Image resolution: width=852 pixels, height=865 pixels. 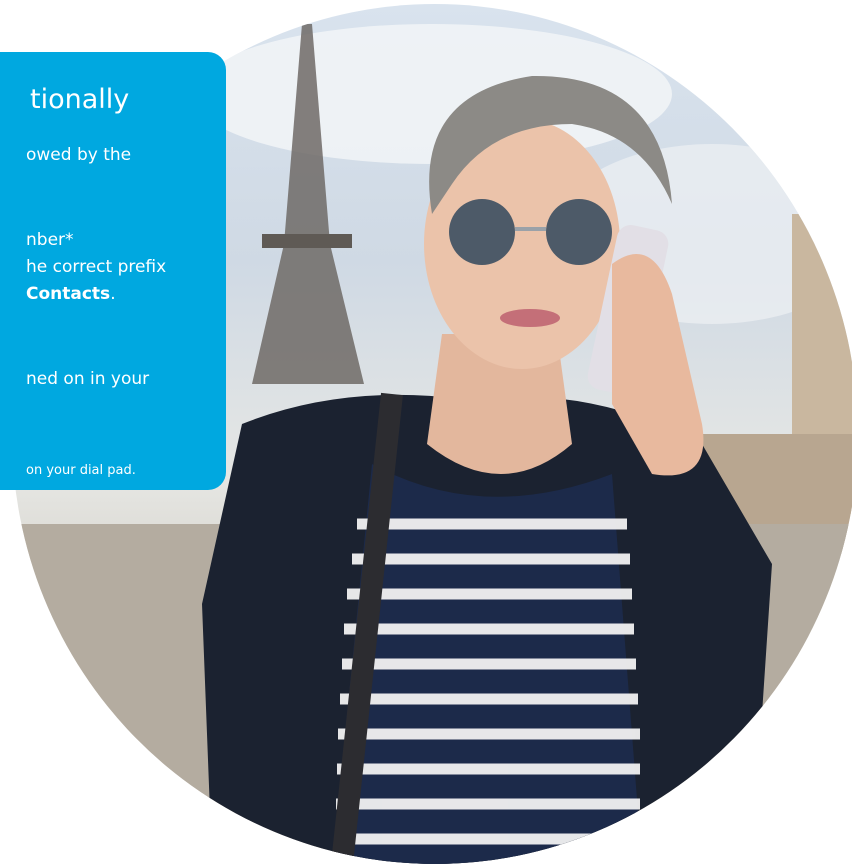 What do you see at coordinates (96, 267) in the screenshot?
I see `panel-text-line: he correct prefix` at bounding box center [96, 267].